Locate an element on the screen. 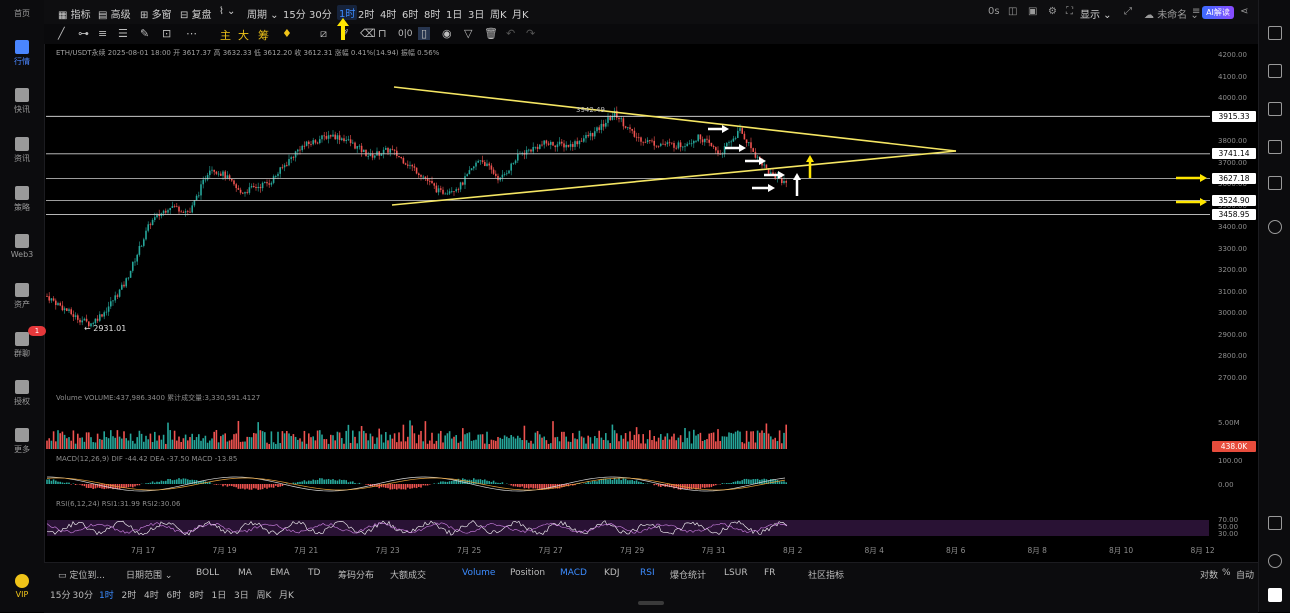  rail-item-market: 行情 is located at coordinates (22, 53).